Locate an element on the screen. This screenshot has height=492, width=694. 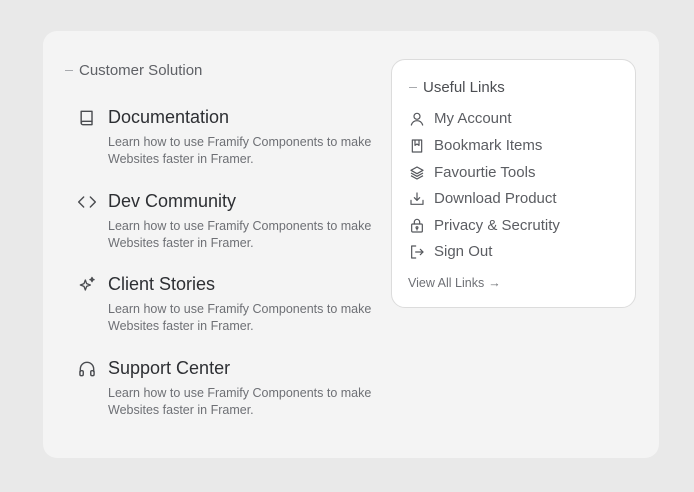
layers-icon is located at coordinates (417, 173).